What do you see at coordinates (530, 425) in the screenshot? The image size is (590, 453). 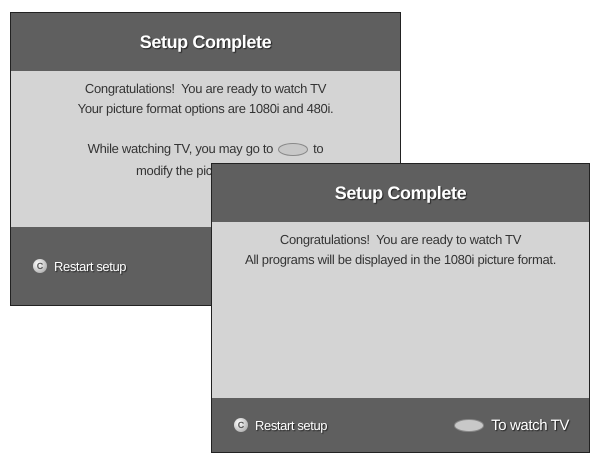 I see `action-label: To watch TV` at bounding box center [530, 425].